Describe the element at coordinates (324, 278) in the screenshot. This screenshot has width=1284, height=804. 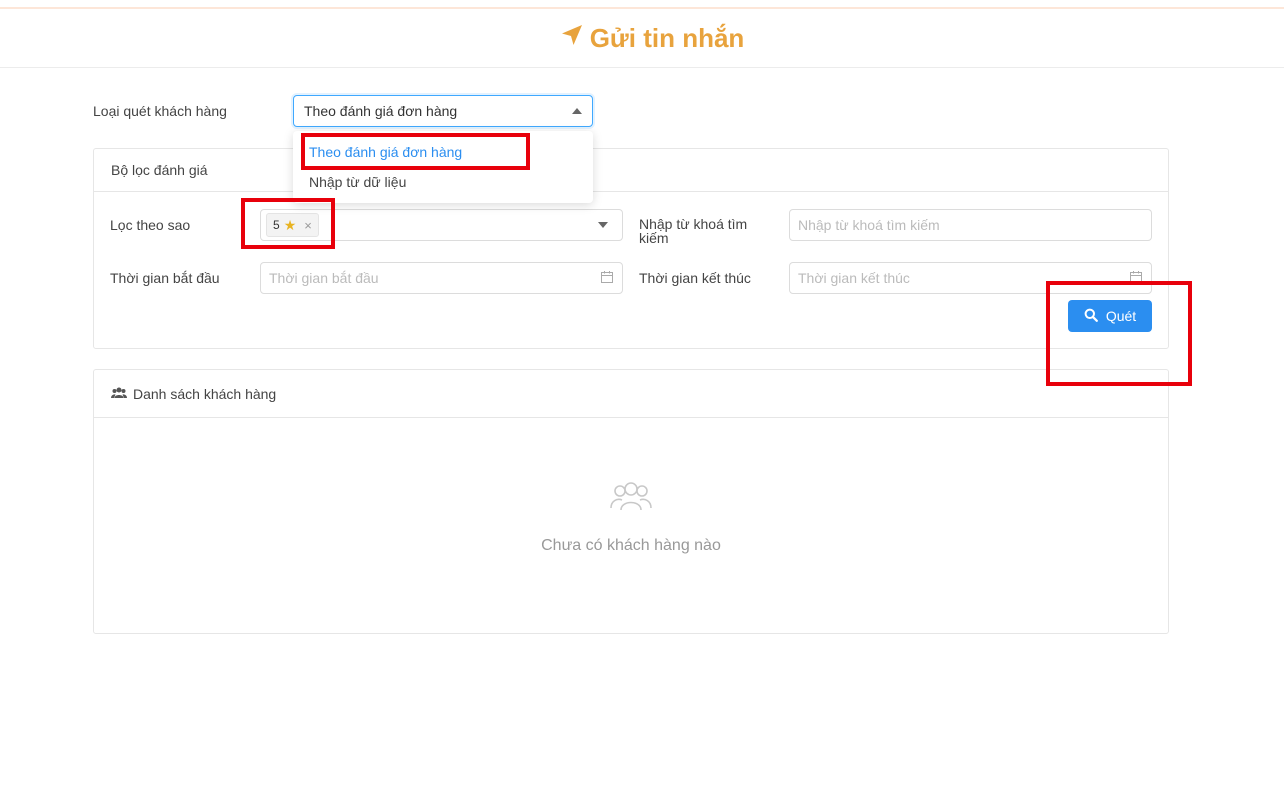
I see `start-time-placeholder: Thời gian bắt đầu` at that location.